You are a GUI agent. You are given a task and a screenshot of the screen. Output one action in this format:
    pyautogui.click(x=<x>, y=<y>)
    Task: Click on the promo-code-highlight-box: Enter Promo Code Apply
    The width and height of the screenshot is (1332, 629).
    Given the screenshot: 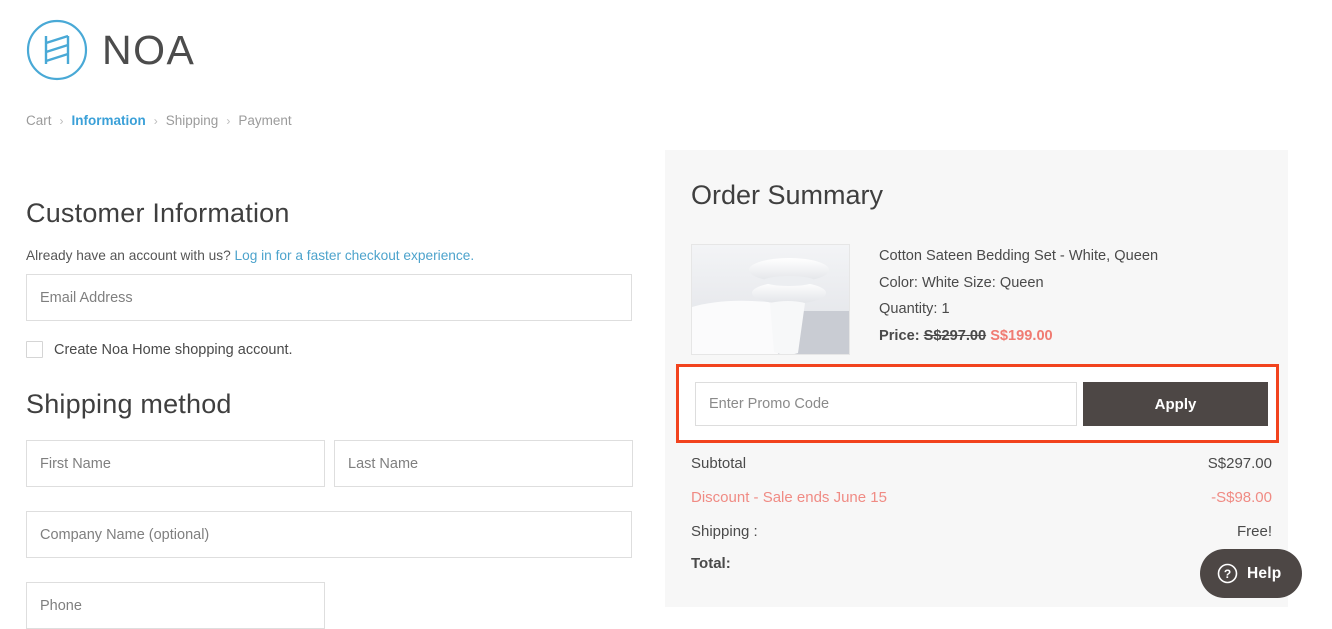 What is the action you would take?
    pyautogui.click(x=977, y=403)
    